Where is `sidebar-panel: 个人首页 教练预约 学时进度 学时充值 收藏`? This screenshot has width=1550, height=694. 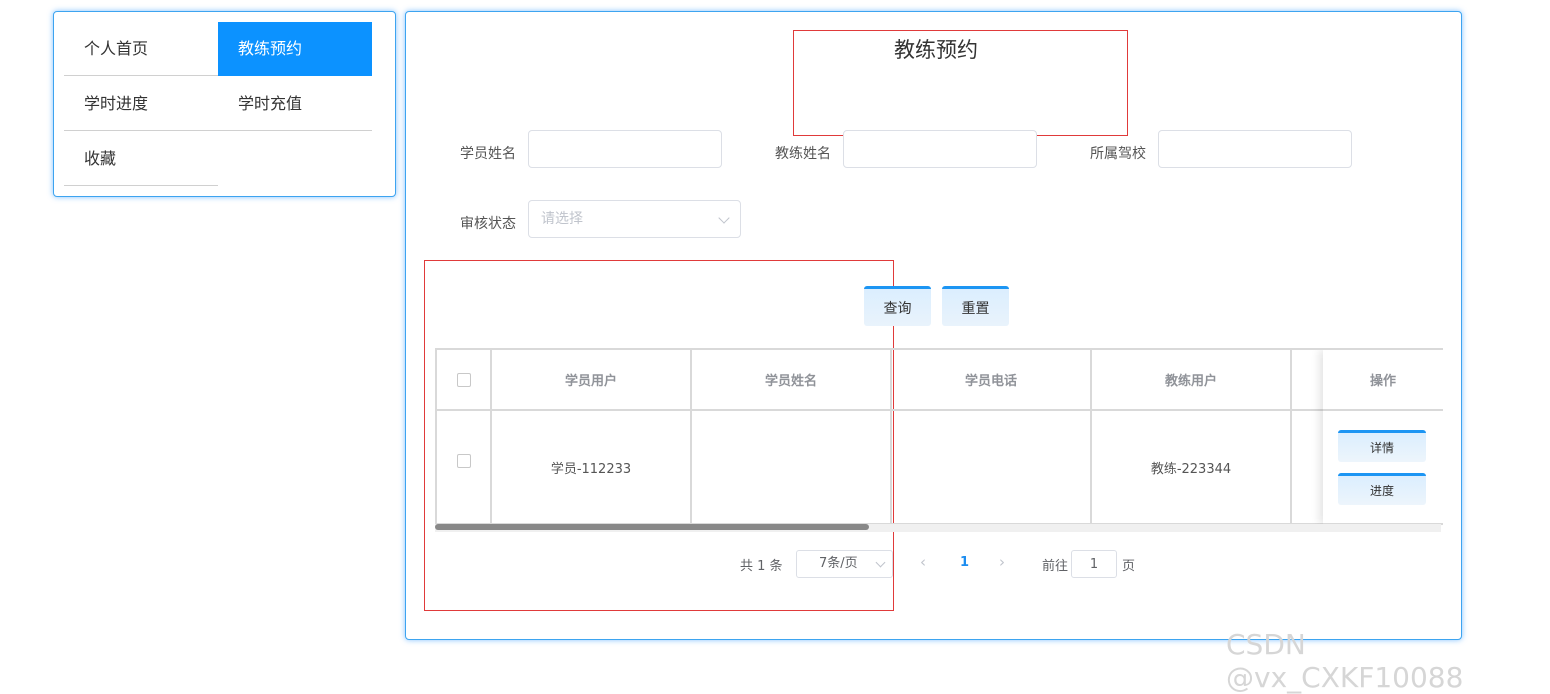
sidebar-panel: 个人首页 教练预约 学时进度 学时充值 收藏 is located at coordinates (224, 104).